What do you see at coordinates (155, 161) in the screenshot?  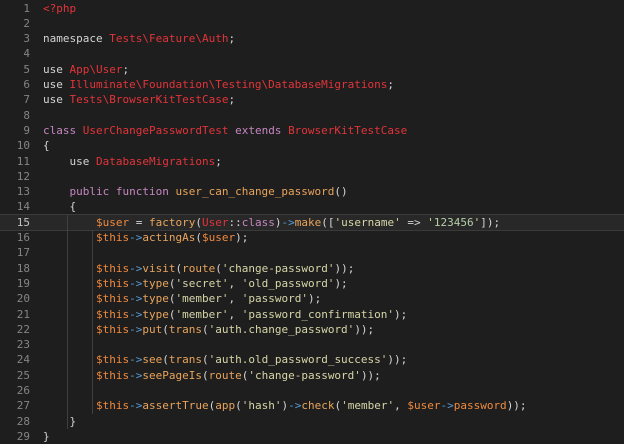 I see `code-token: DatabaseMigrations` at bounding box center [155, 161].